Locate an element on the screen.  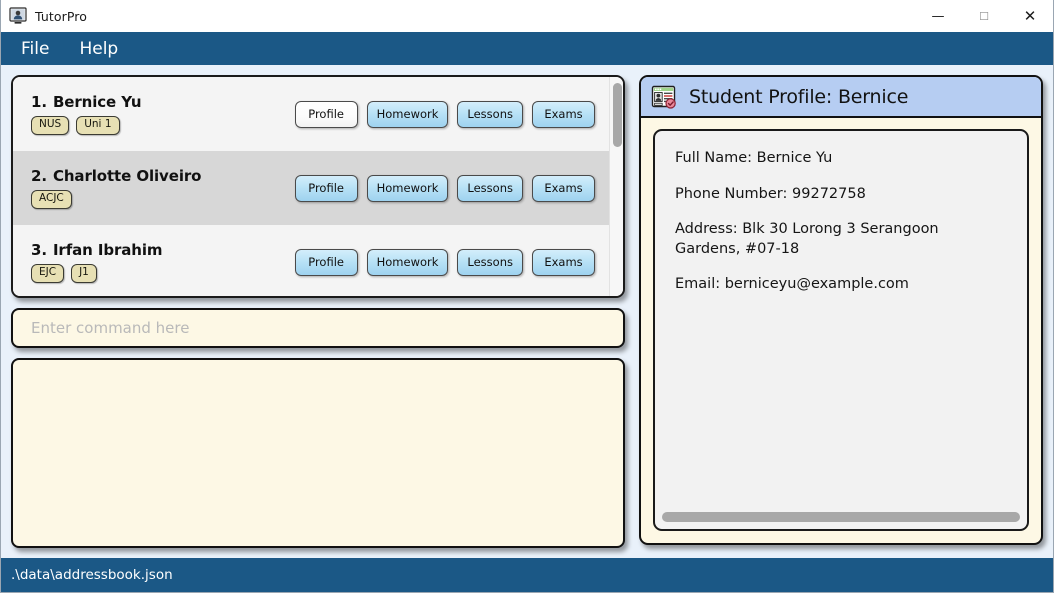
maximize-icon: ☐ is located at coordinates (984, 16).